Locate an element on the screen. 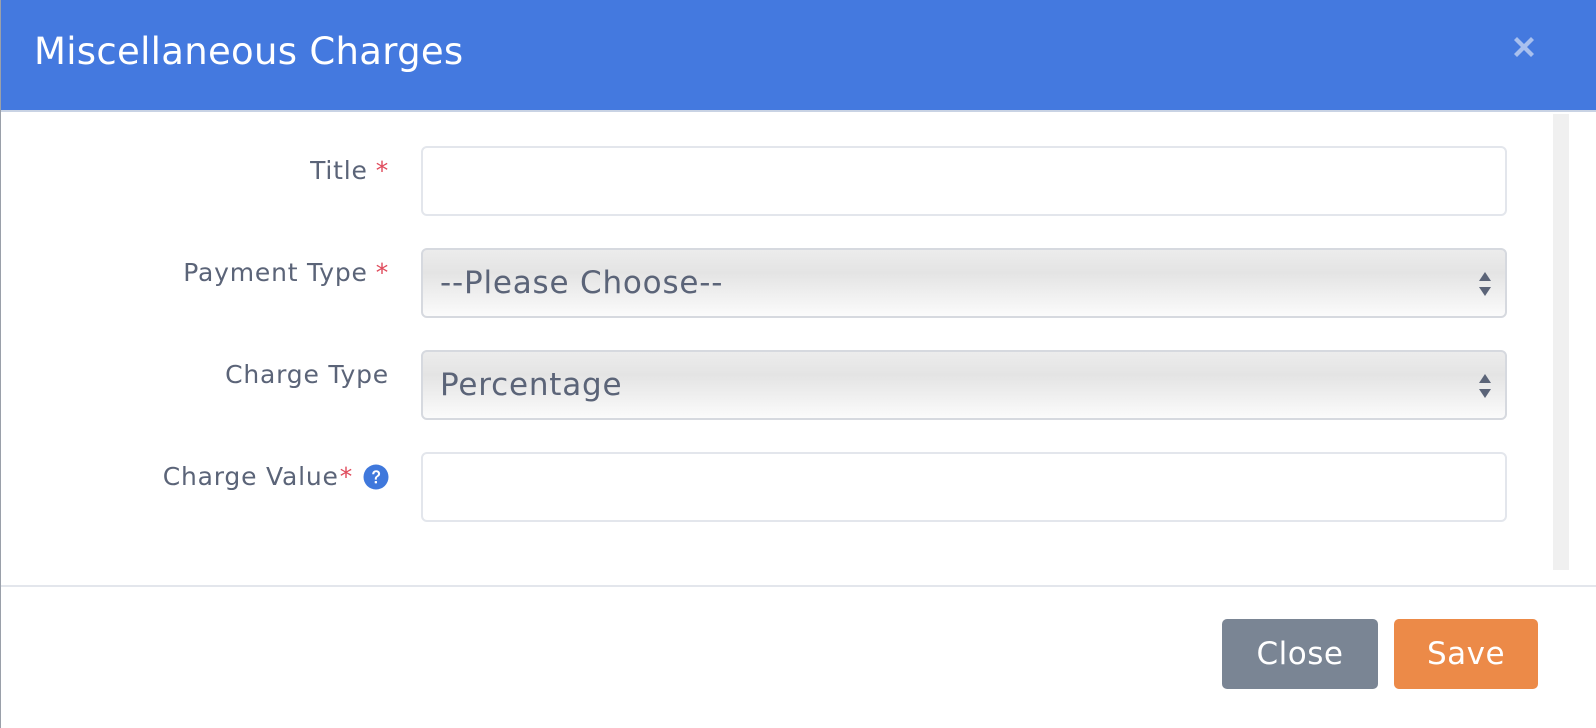 The height and width of the screenshot is (728, 1596). form-row-payment-type: Payment Type * --Please Choose-- is located at coordinates (798, 283).